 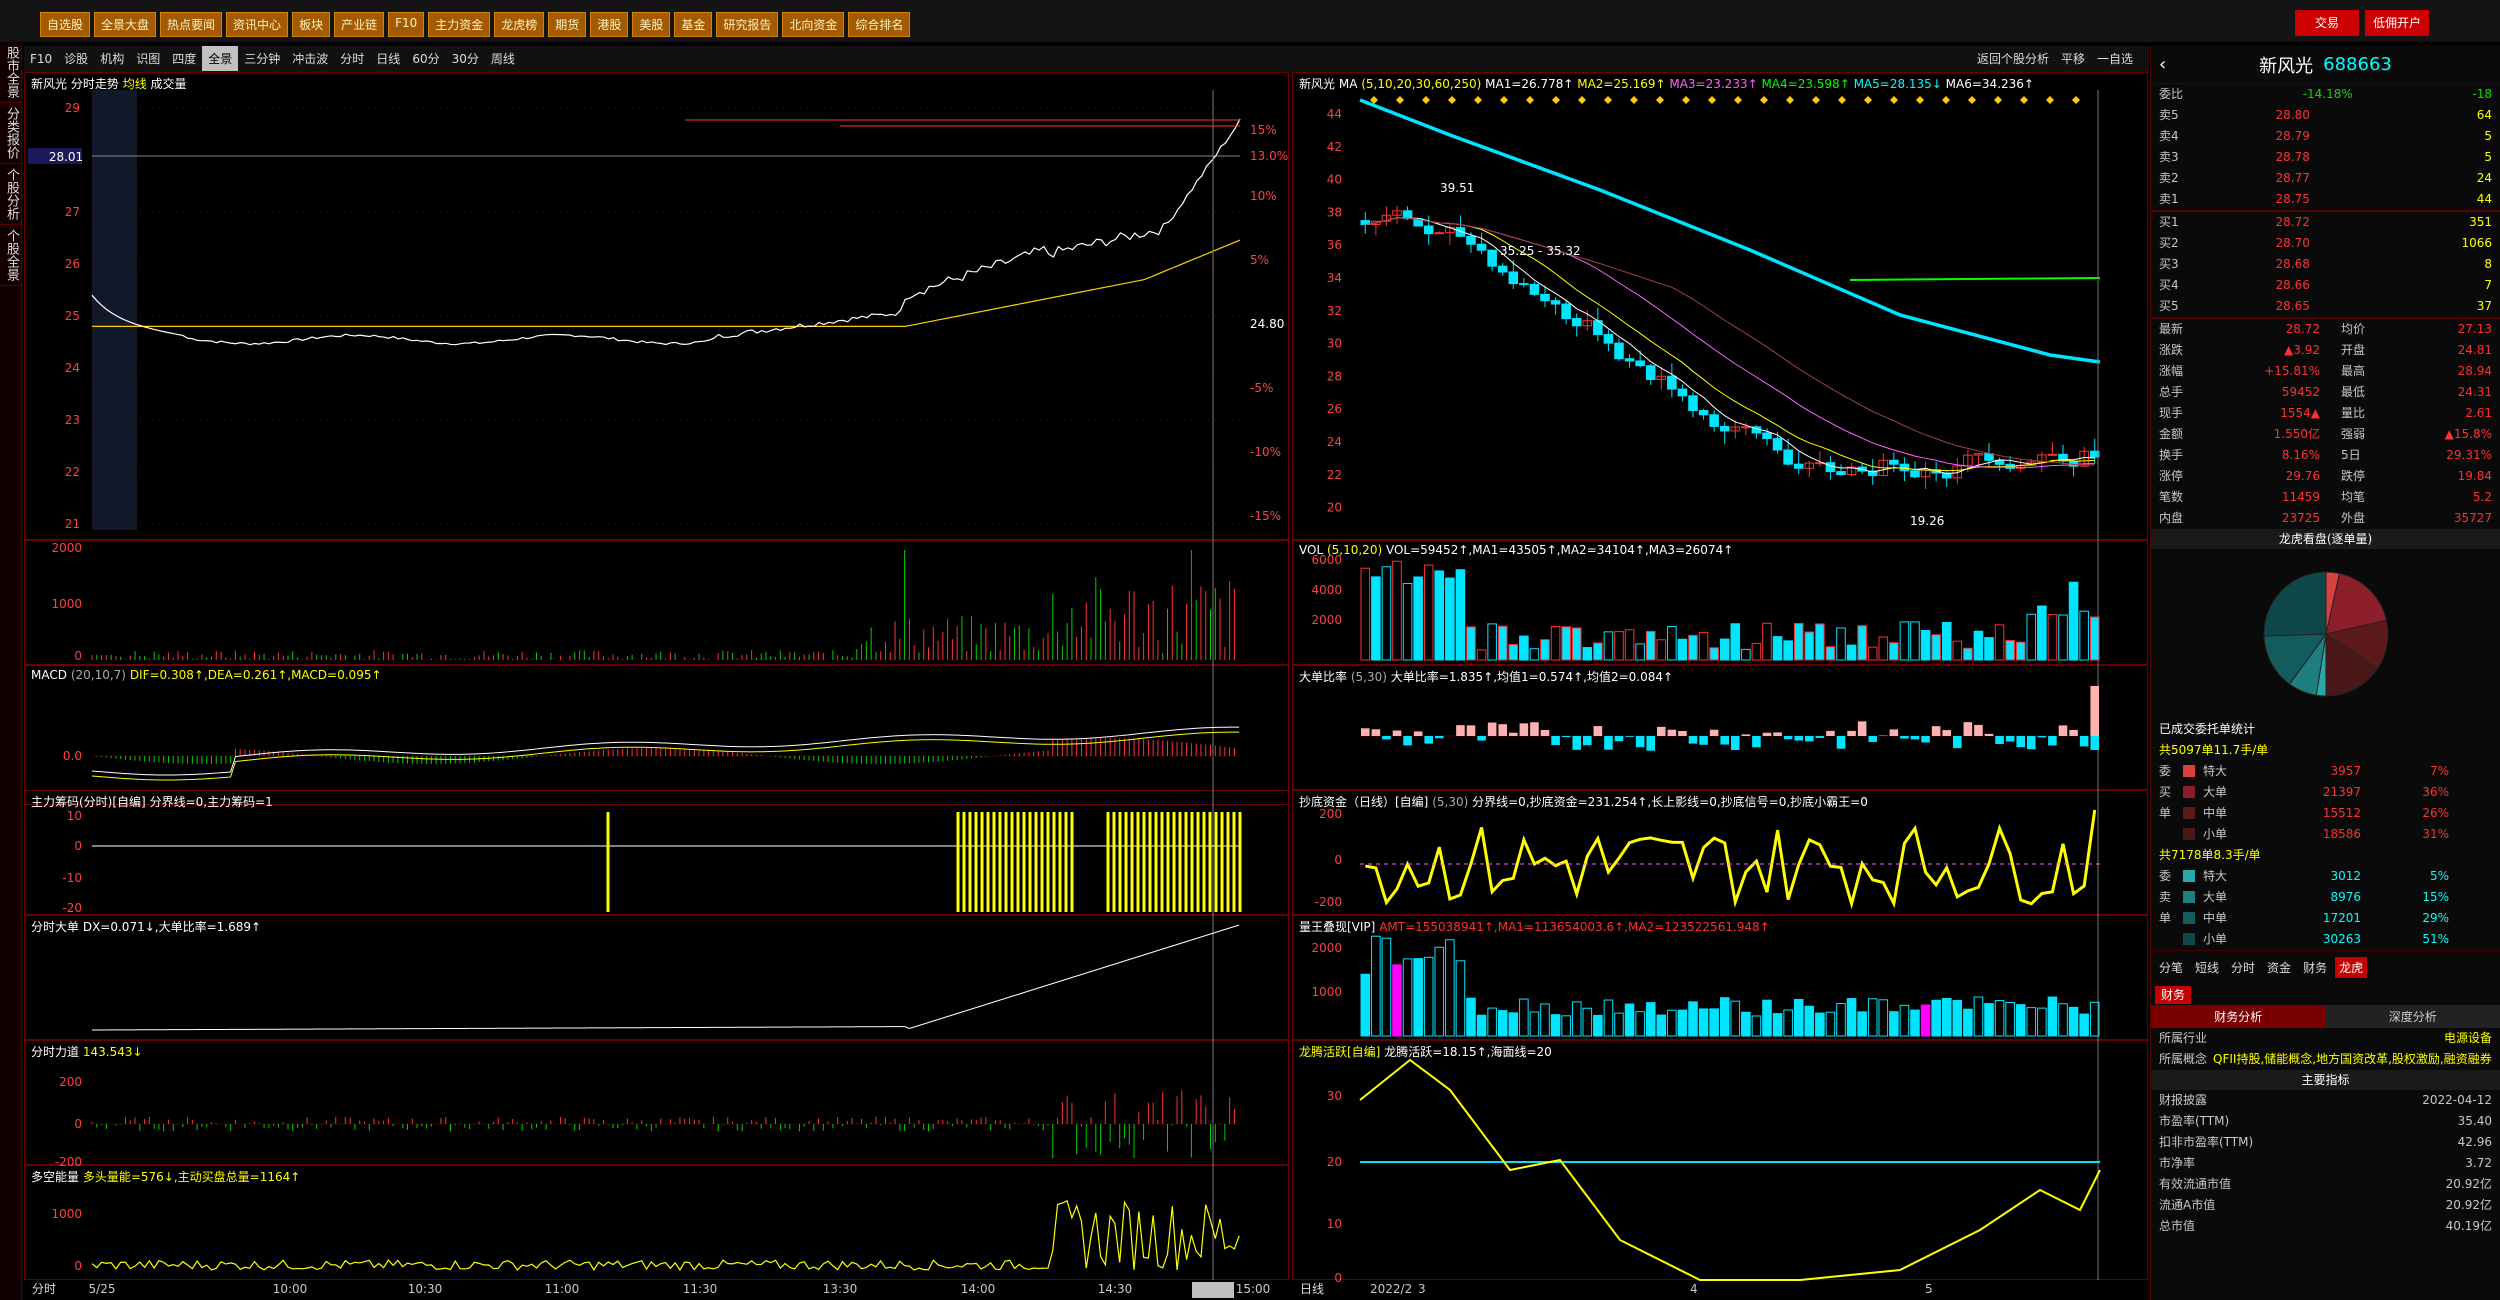 I want to click on quote-tab-3: 资金, so click(x=2279, y=967).